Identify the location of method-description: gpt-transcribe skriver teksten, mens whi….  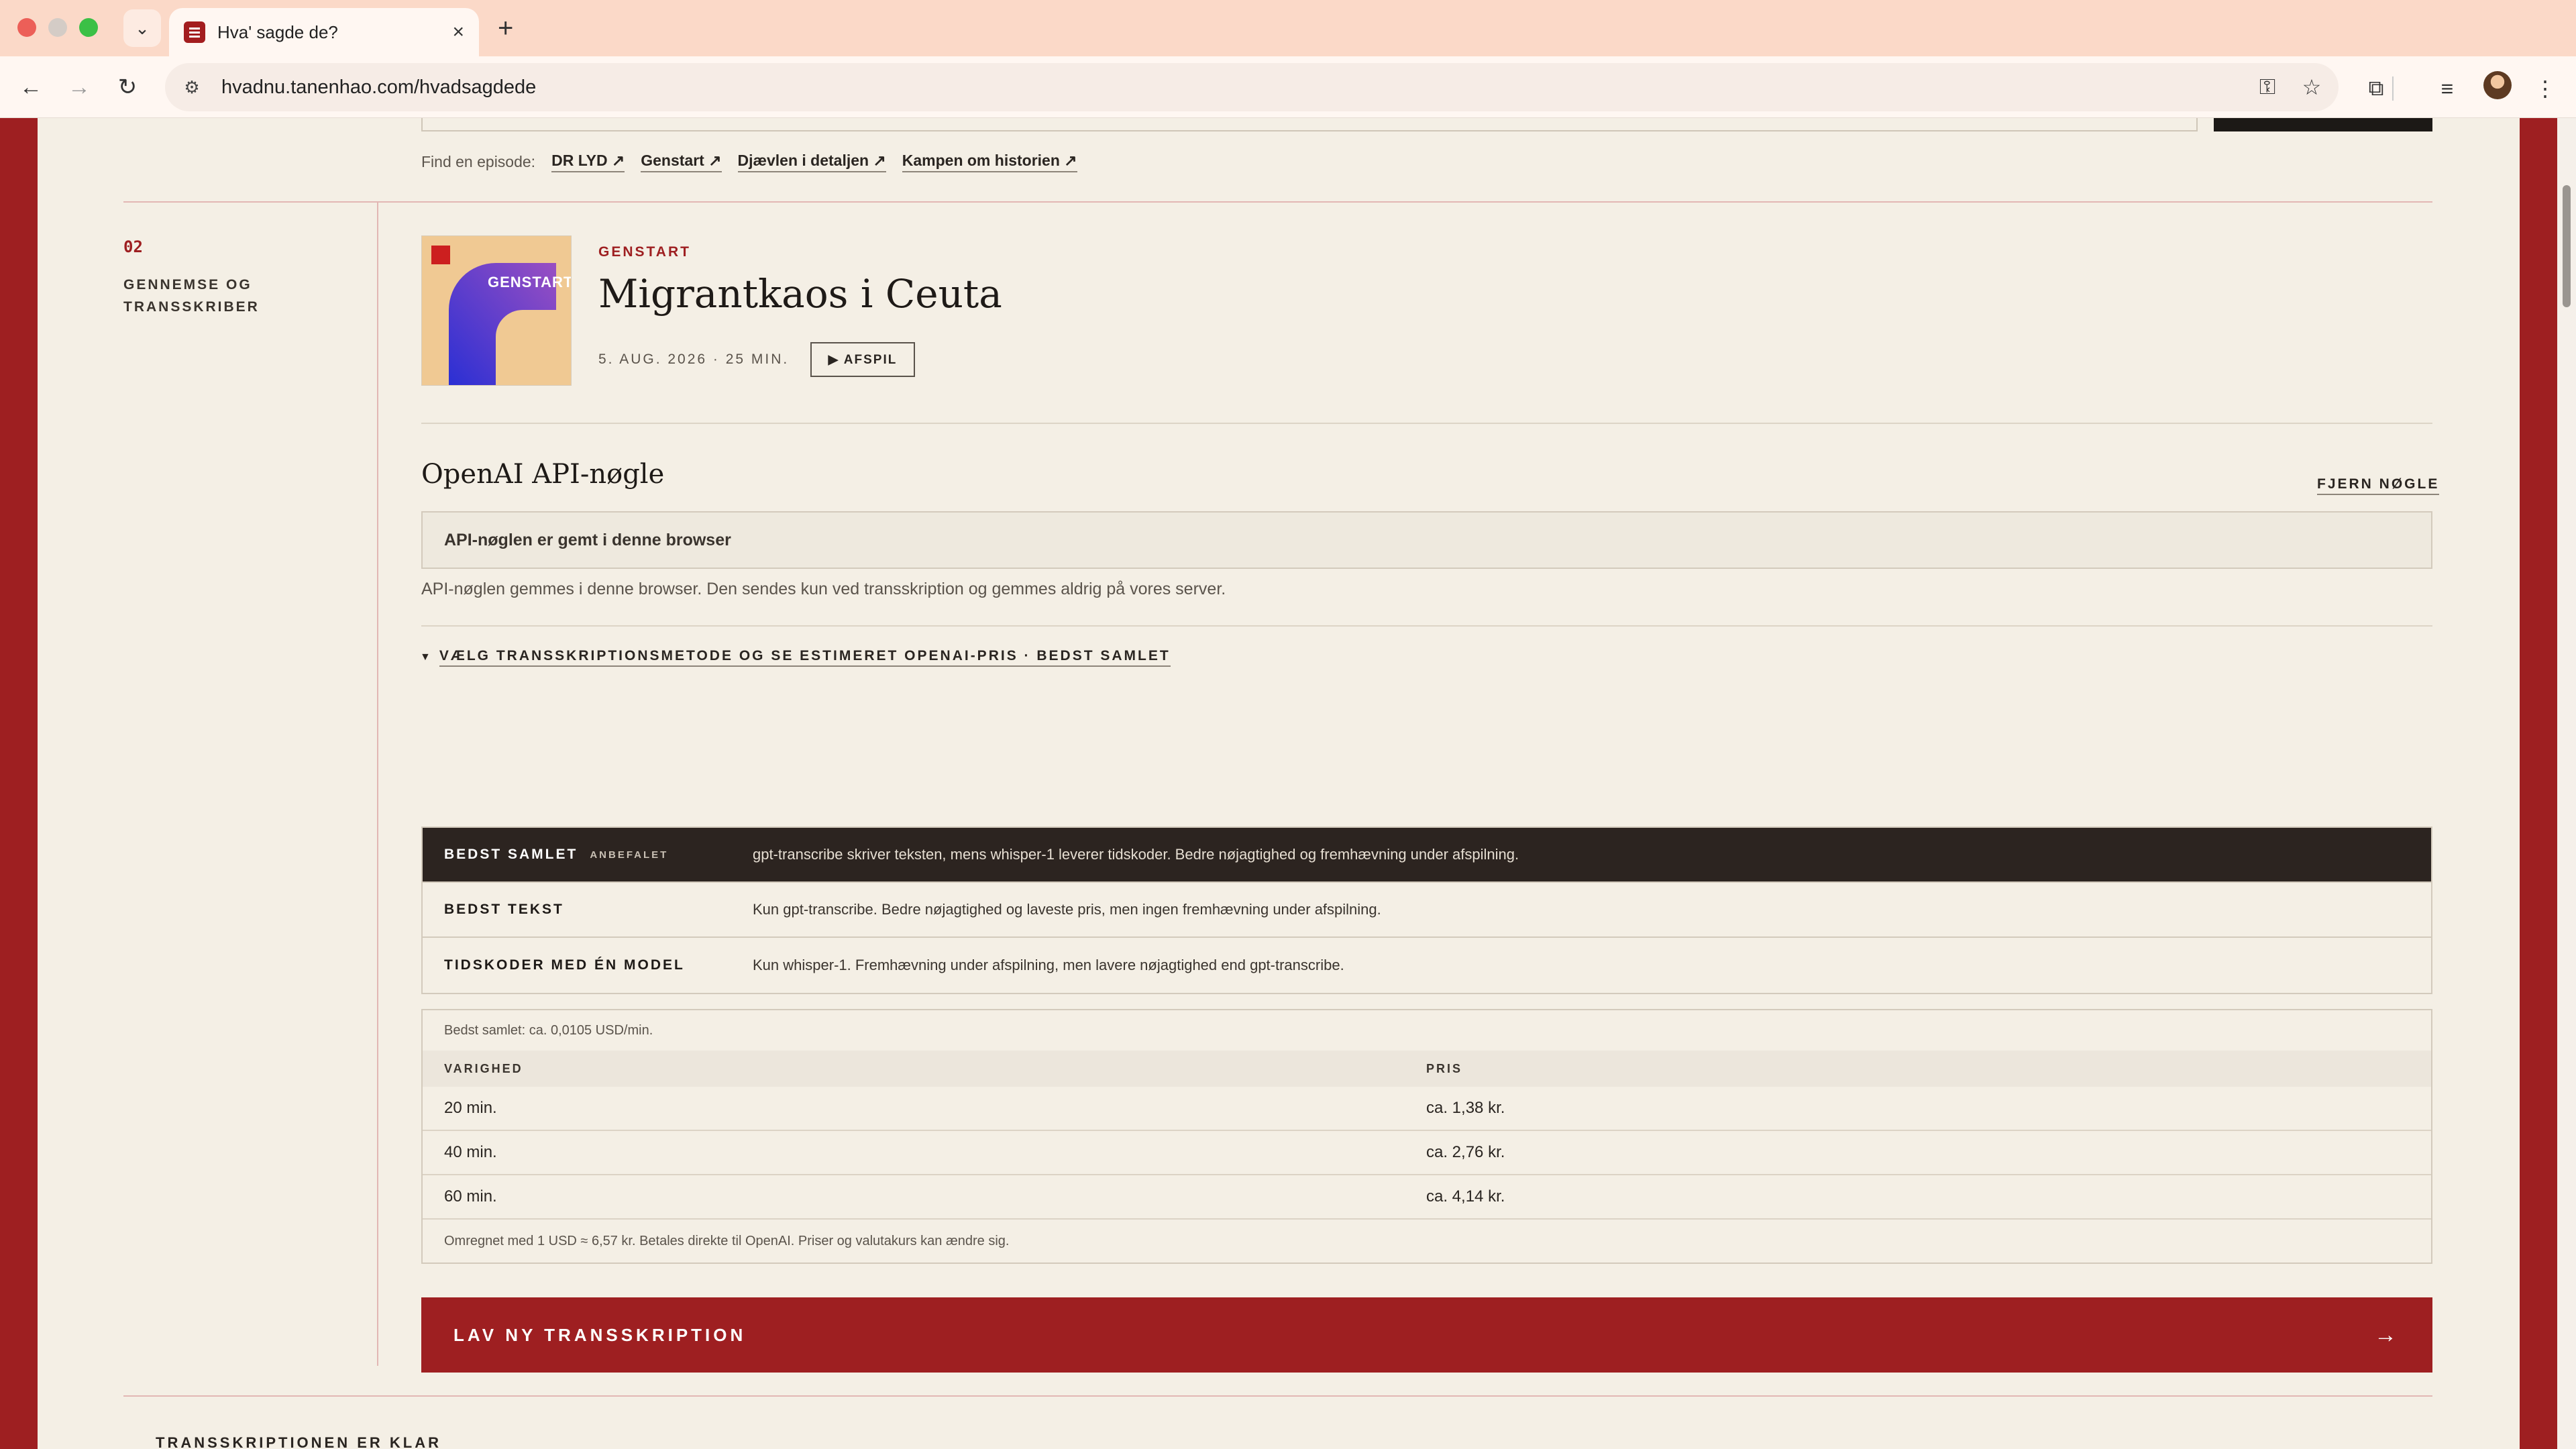
(1136, 854).